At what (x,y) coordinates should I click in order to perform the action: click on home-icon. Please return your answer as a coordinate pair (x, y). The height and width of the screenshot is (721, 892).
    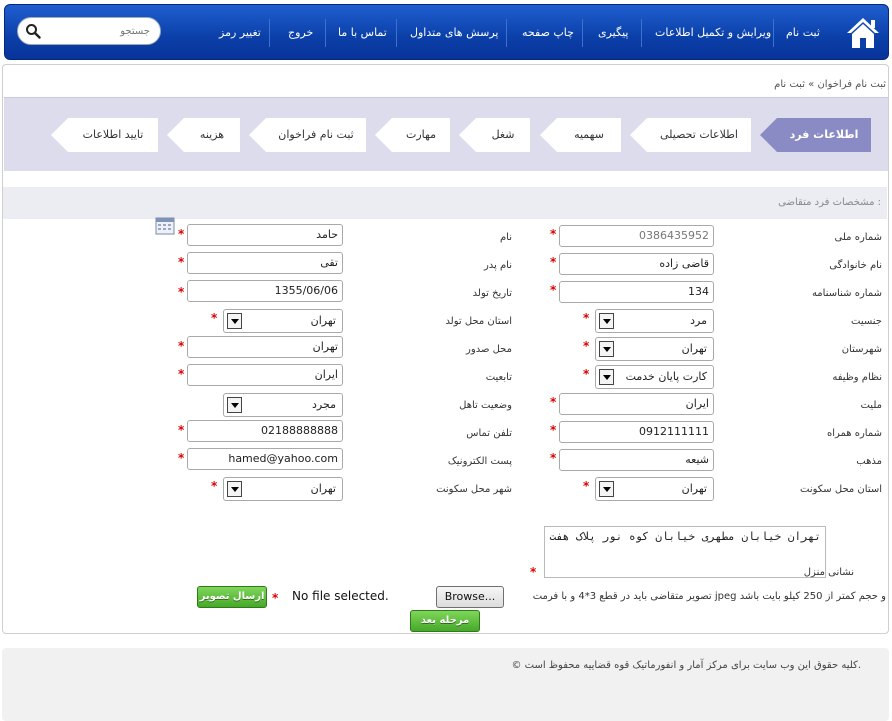
    Looking at the image, I should click on (863, 33).